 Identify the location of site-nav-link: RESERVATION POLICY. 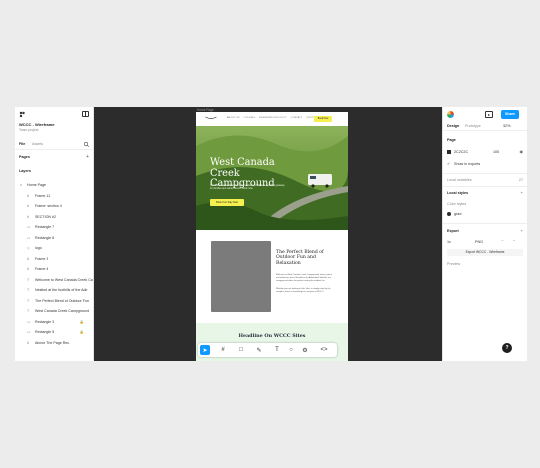
(273, 118).